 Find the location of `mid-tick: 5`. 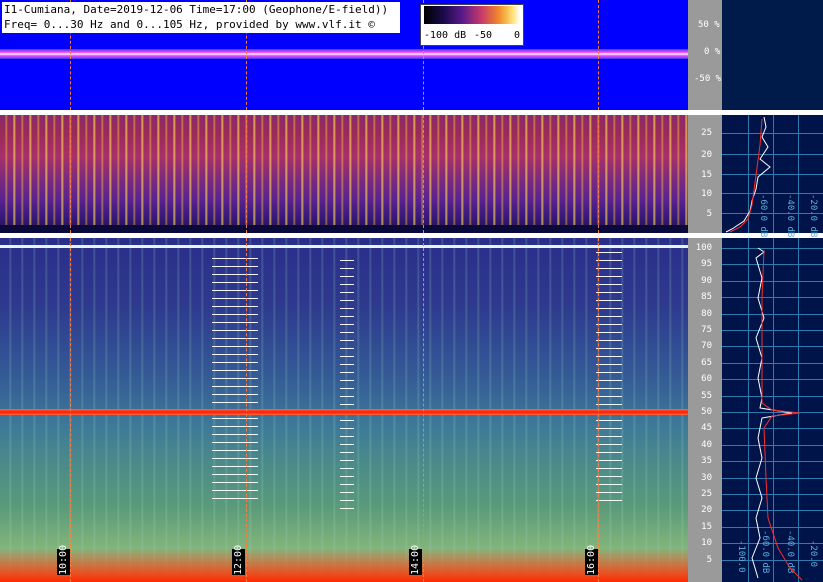

mid-tick: 5 is located at coordinates (709, 214).